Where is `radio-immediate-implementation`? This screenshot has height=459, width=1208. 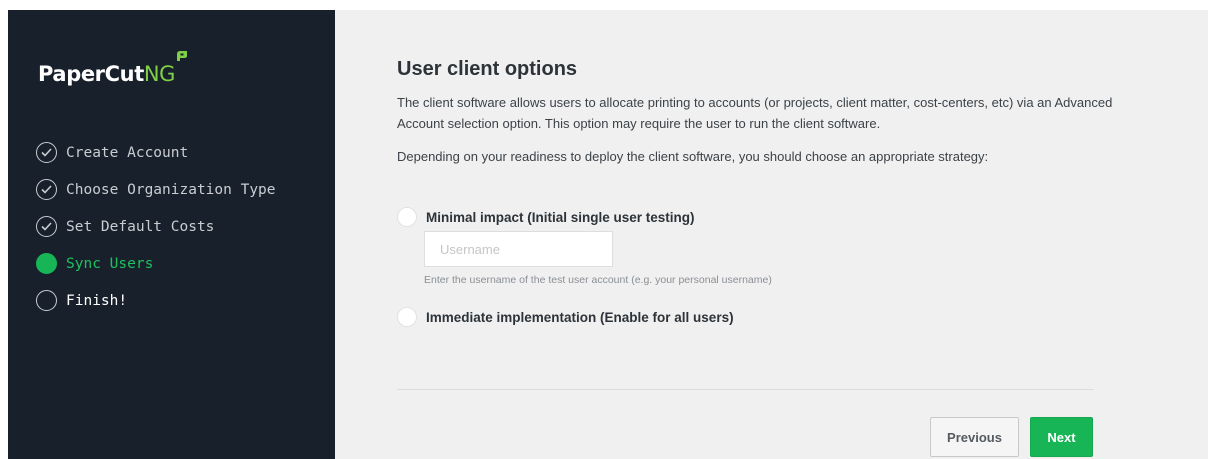
radio-immediate-implementation is located at coordinates (407, 317).